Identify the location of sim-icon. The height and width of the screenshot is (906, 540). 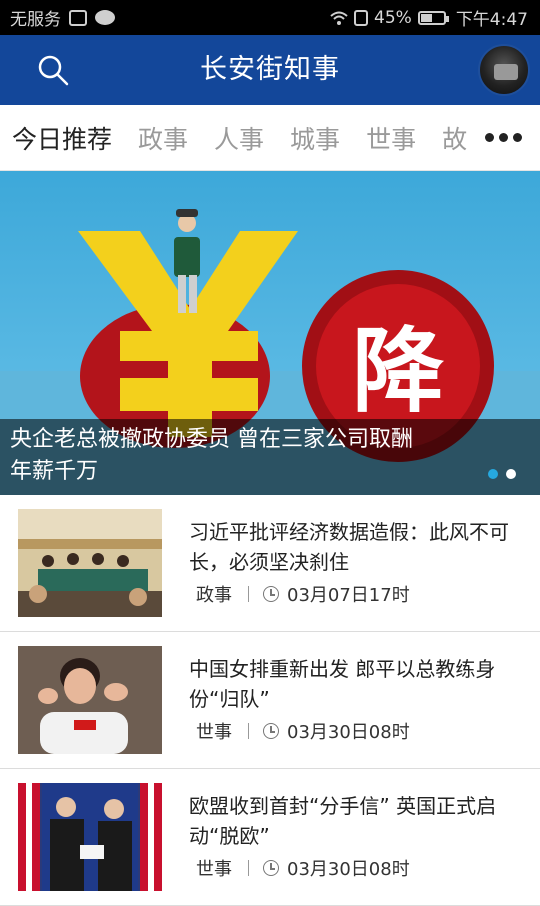
(78, 17).